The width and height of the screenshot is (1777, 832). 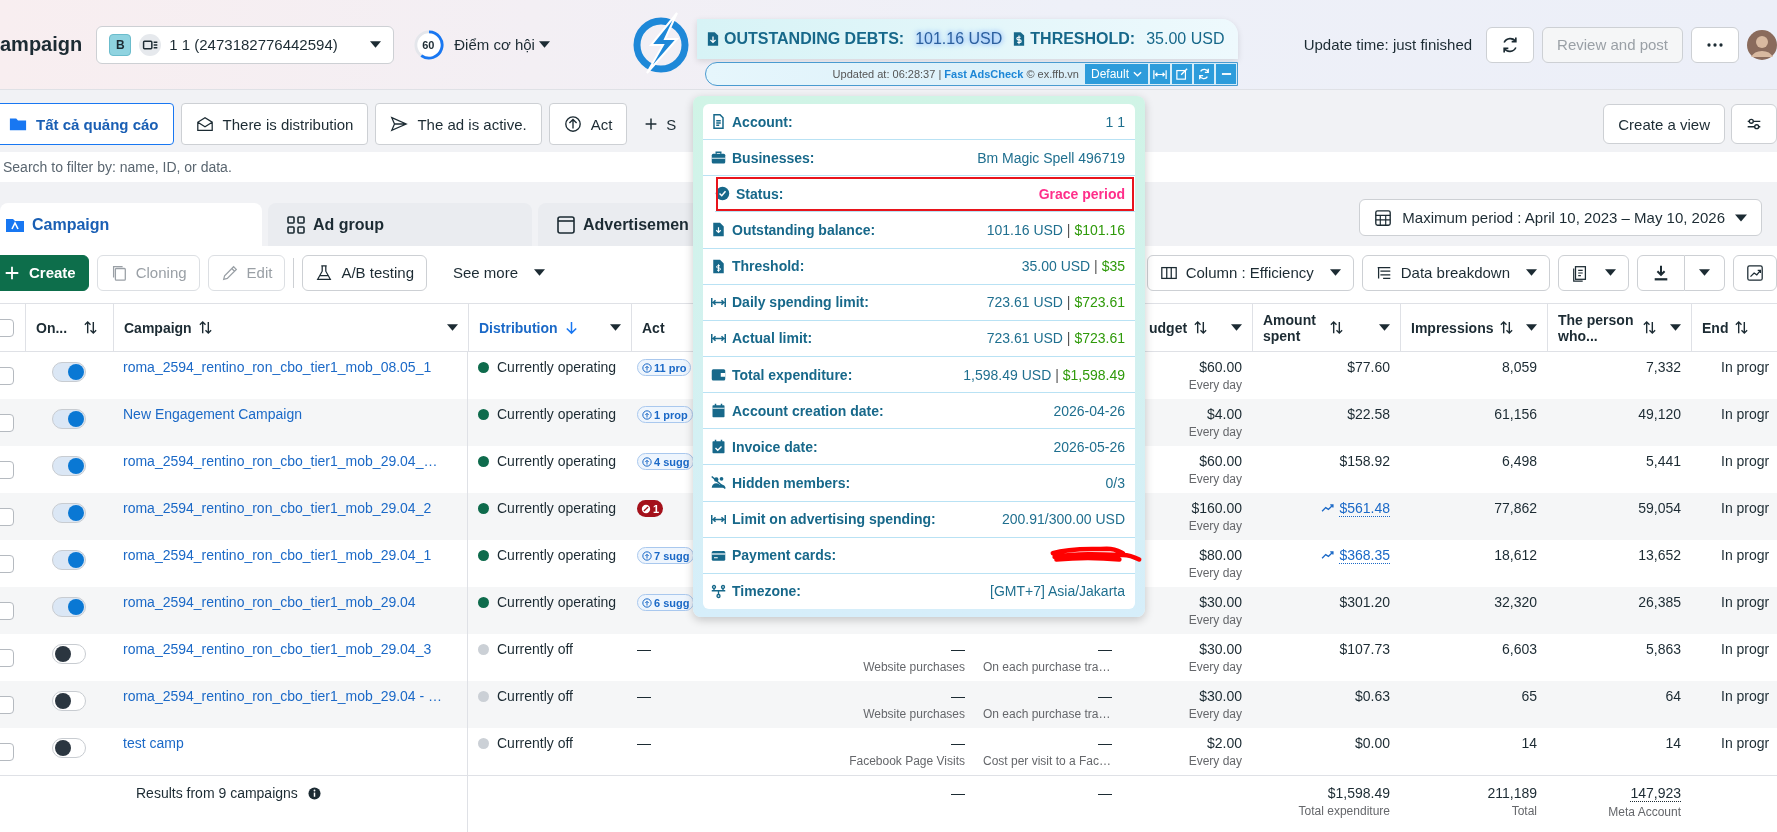 I want to click on info-label: Hidden members:, so click(x=791, y=482).